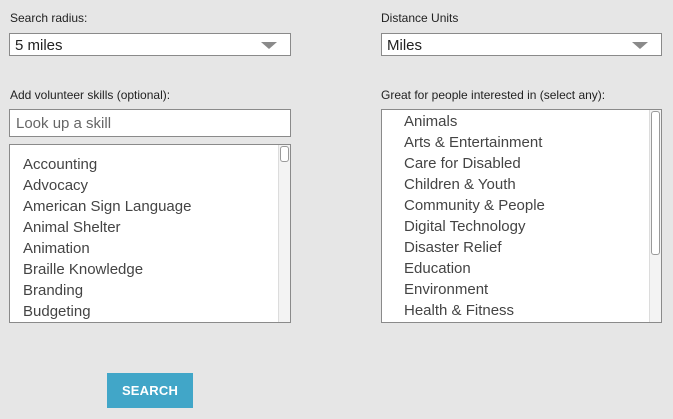 The image size is (673, 419). Describe the element at coordinates (284, 233) in the screenshot. I see `skills-scrollbar` at that location.